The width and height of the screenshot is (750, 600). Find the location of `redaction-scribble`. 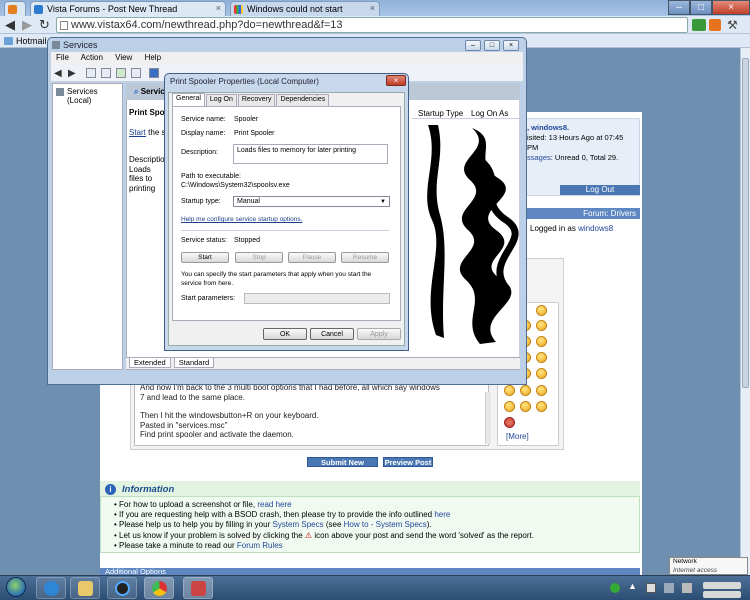

redaction-scribble is located at coordinates (473, 234).